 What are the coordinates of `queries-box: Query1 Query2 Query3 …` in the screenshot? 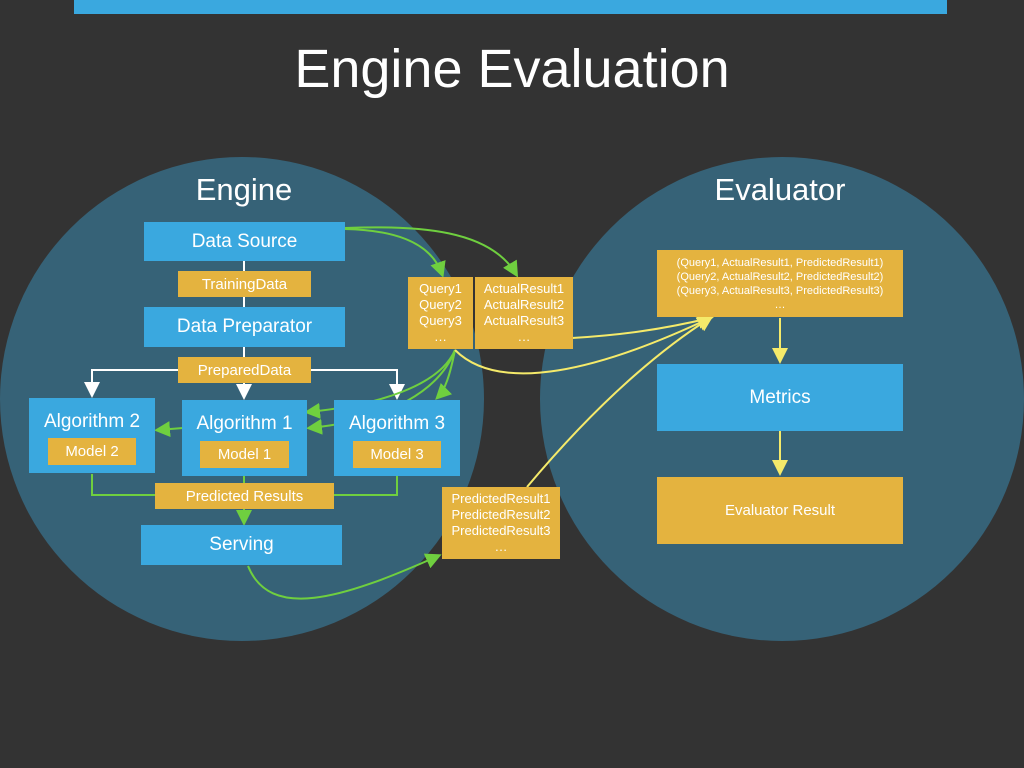 It's located at (440, 313).